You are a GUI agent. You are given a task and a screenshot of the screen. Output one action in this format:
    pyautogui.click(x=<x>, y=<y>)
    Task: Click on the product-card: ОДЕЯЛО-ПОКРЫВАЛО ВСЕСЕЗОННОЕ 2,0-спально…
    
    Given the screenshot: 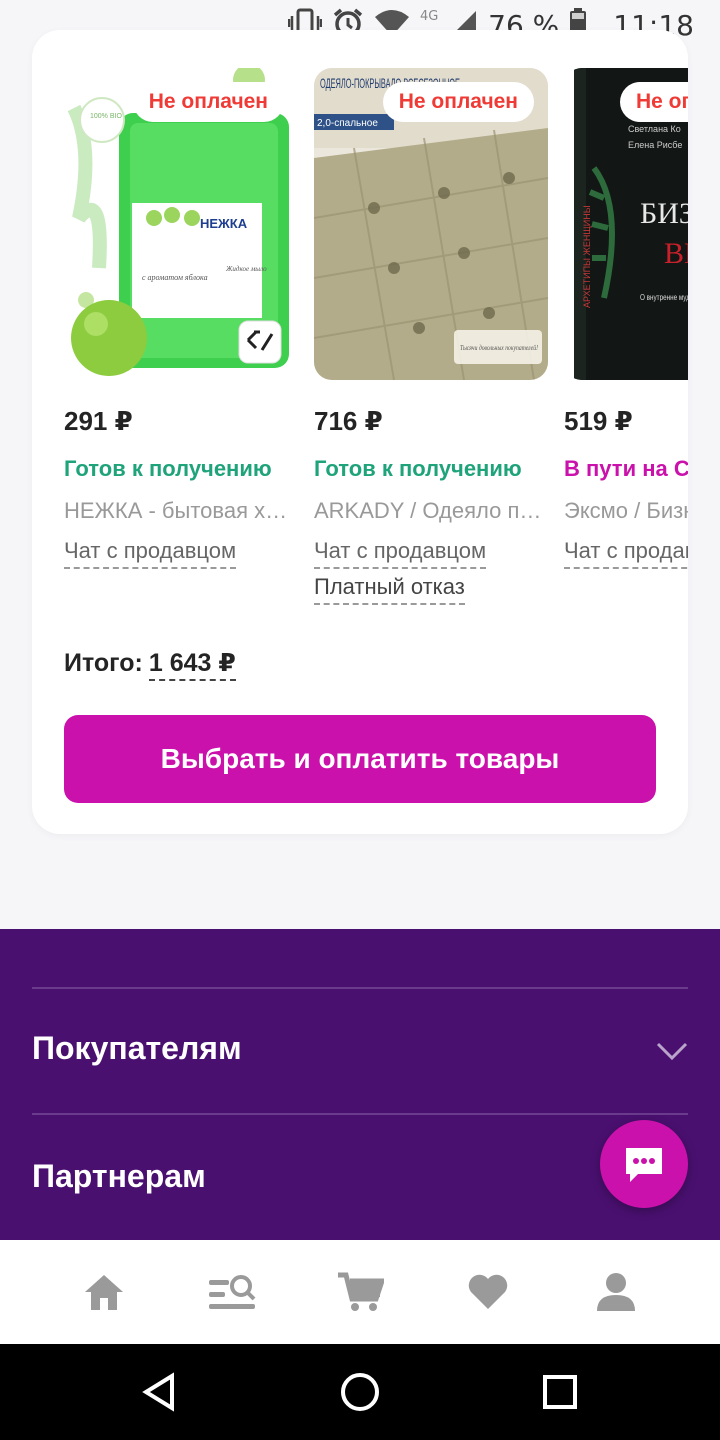 What is the action you would take?
    pyautogui.click(x=431, y=336)
    